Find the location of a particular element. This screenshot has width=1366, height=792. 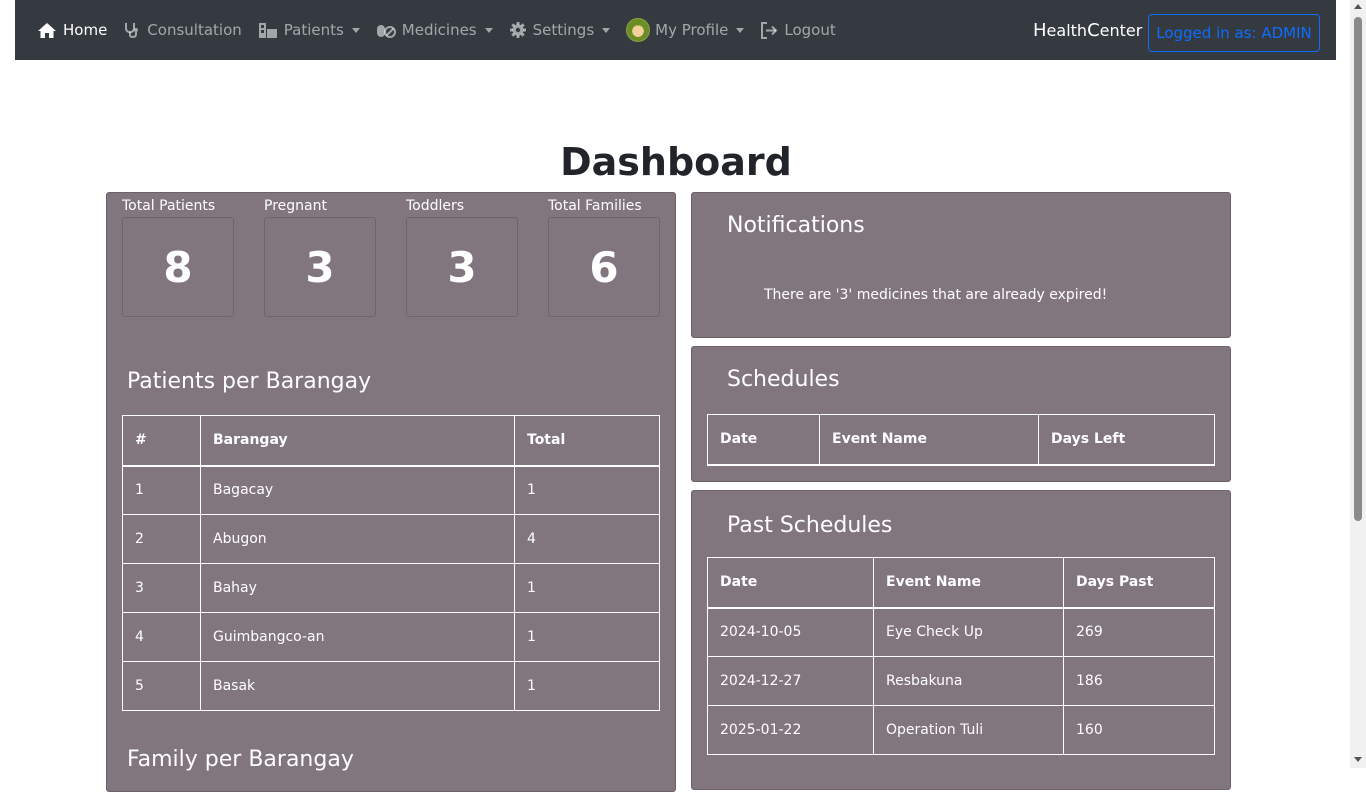

table-header-row: Date Event Name Days Left is located at coordinates (961, 440).